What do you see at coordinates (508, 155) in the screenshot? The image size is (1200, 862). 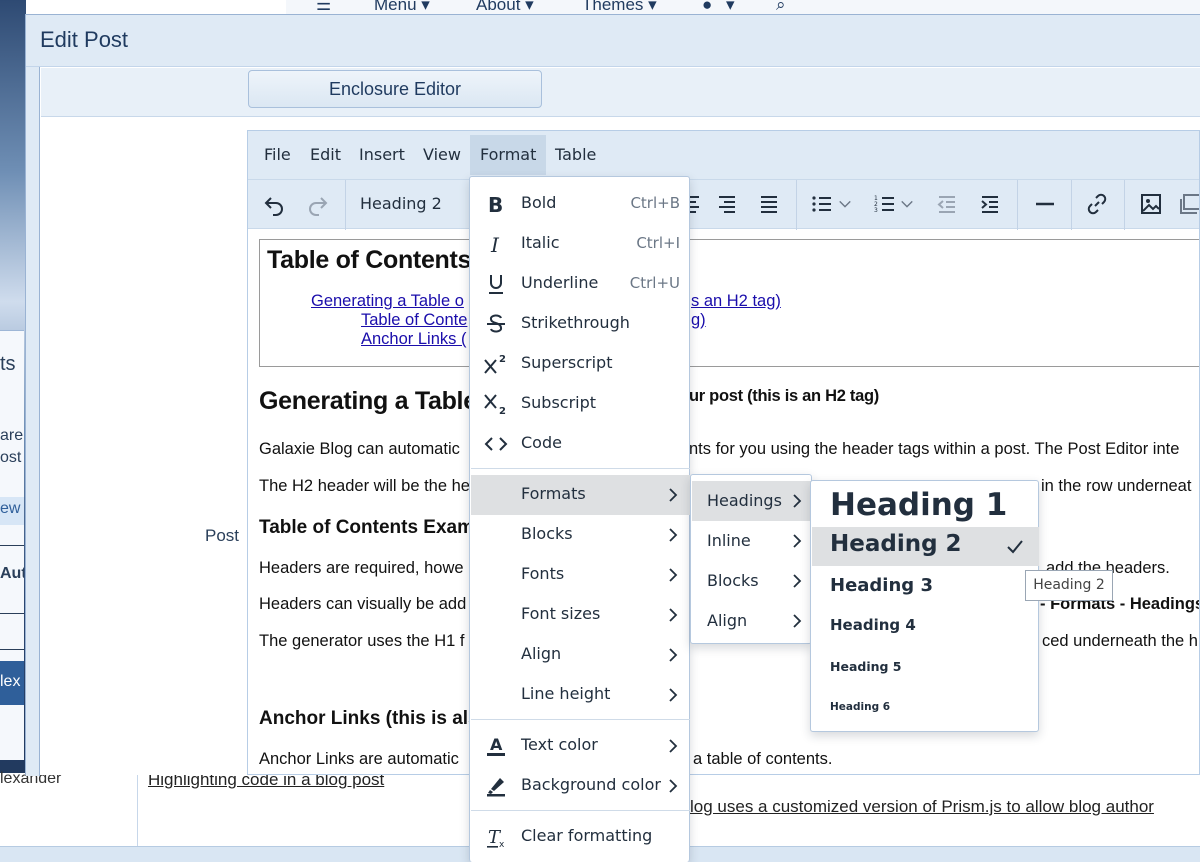 I see `menu-format: Format` at bounding box center [508, 155].